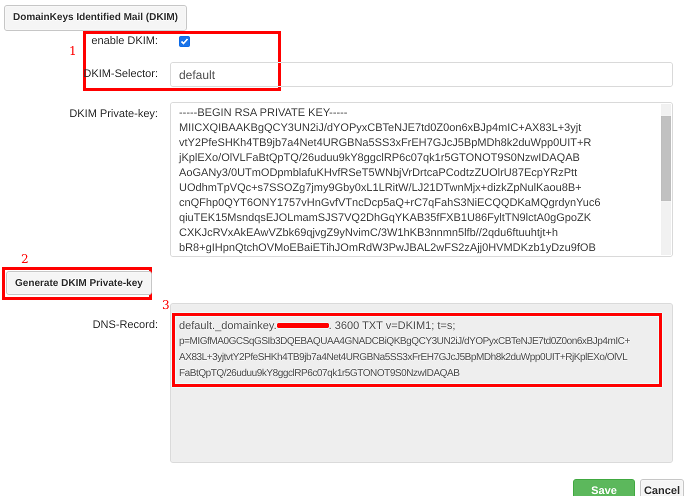 The image size is (692, 496). Describe the element at coordinates (392, 326) in the screenshot. I see `record-text: . 3600 TXT v=DKIM1; t=s;` at that location.